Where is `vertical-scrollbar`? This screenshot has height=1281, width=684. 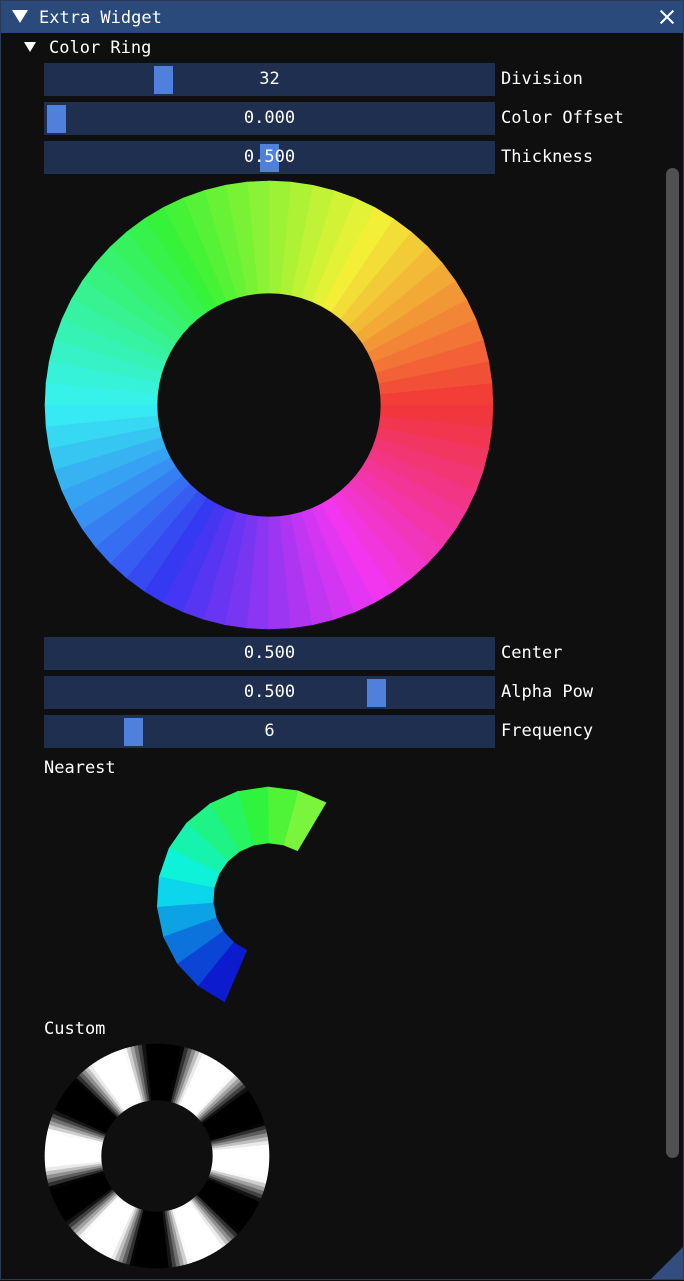
vertical-scrollbar is located at coordinates (672, 663).